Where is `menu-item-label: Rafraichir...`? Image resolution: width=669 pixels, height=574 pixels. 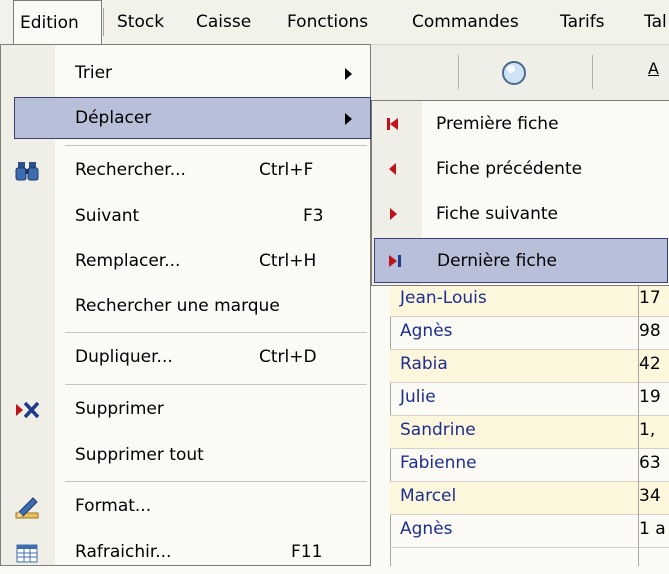 menu-item-label: Rafraichir... is located at coordinates (123, 552).